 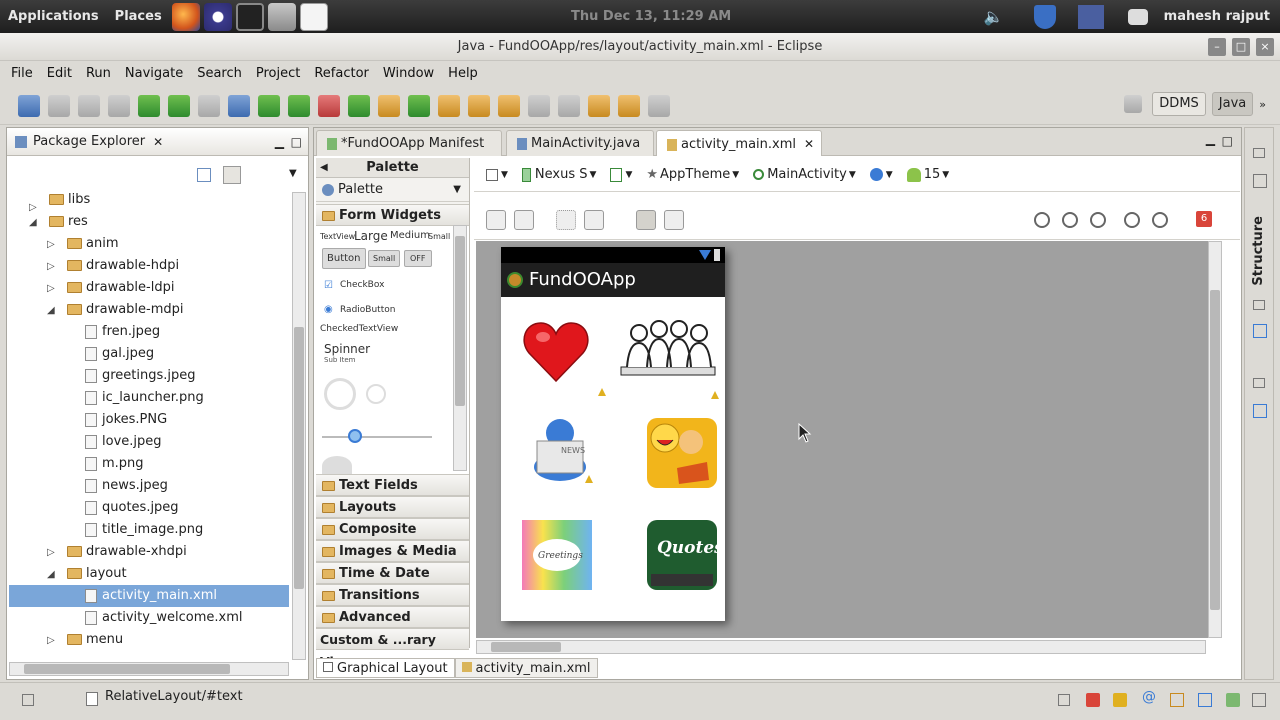 What do you see at coordinates (580, 143) in the screenshot?
I see `tab-mainactivity: MainActivity.java` at bounding box center [580, 143].